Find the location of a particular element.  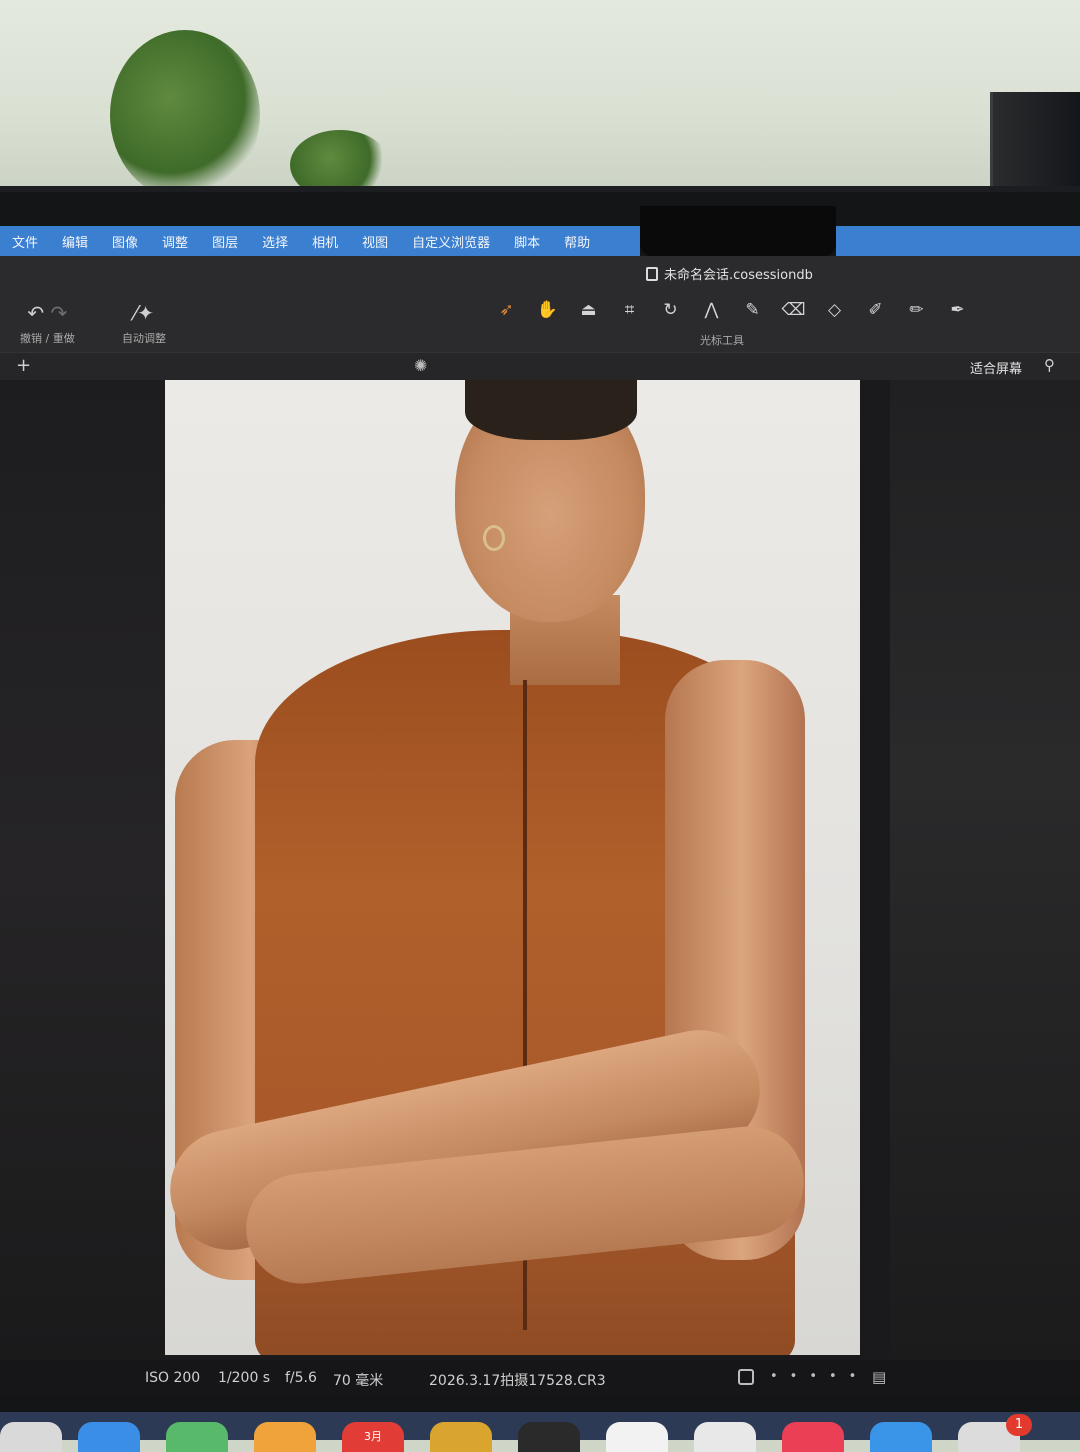

document-title: 未命名会话.cosessiondb is located at coordinates (729, 273).